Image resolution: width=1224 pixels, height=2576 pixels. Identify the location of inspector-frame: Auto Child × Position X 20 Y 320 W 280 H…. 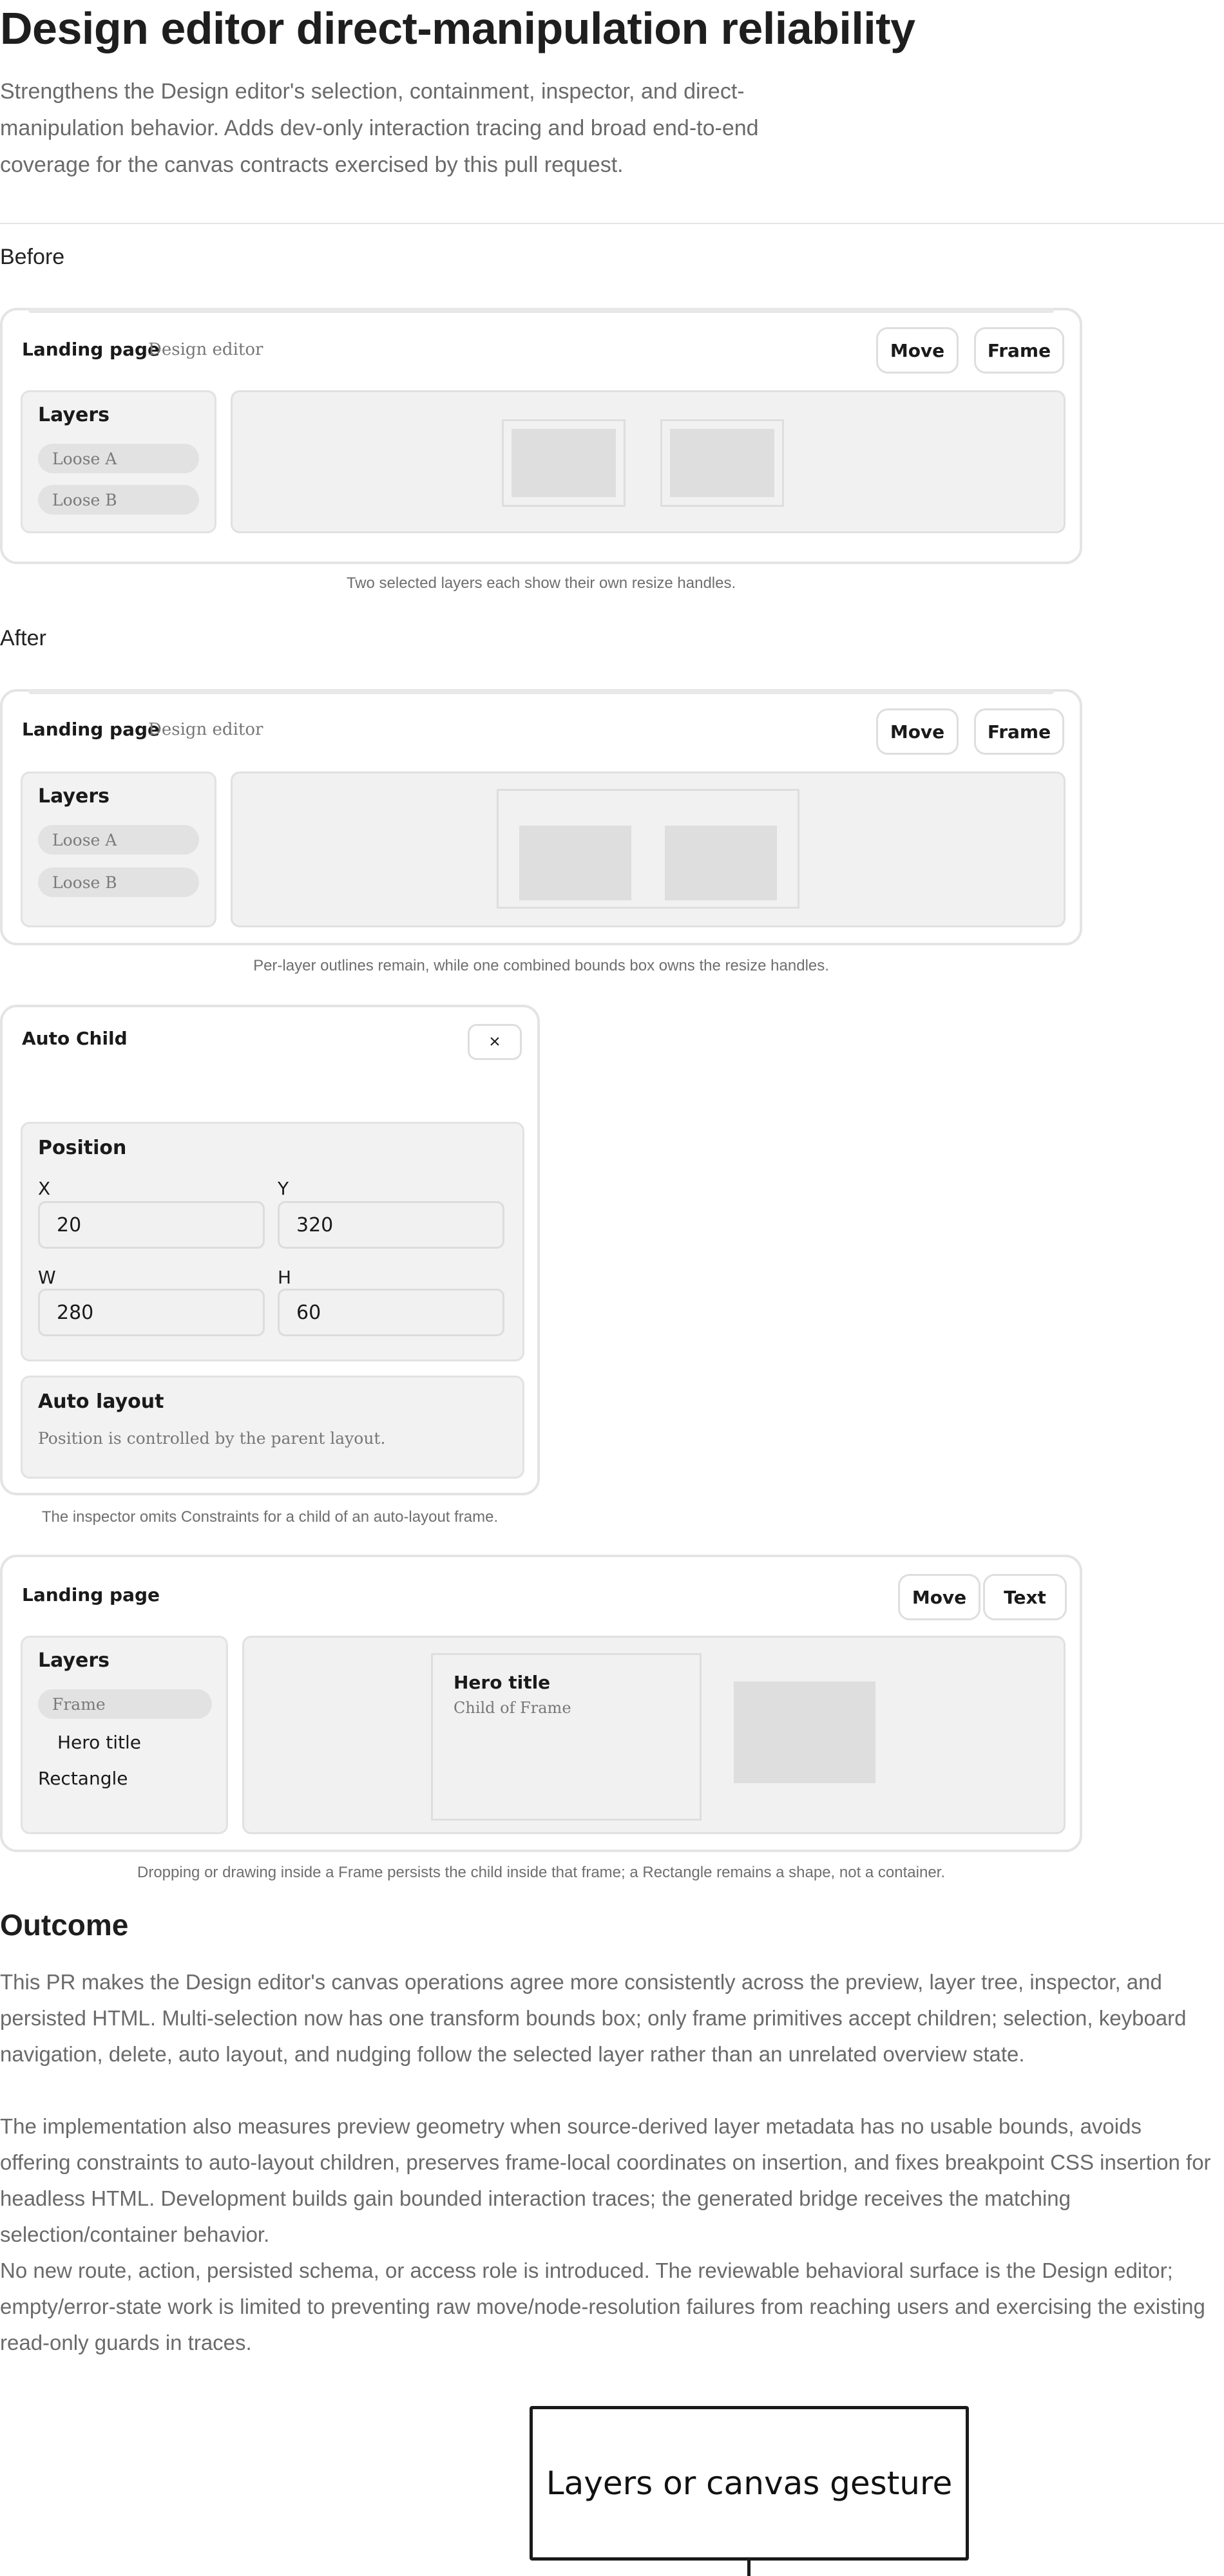
(270, 1250).